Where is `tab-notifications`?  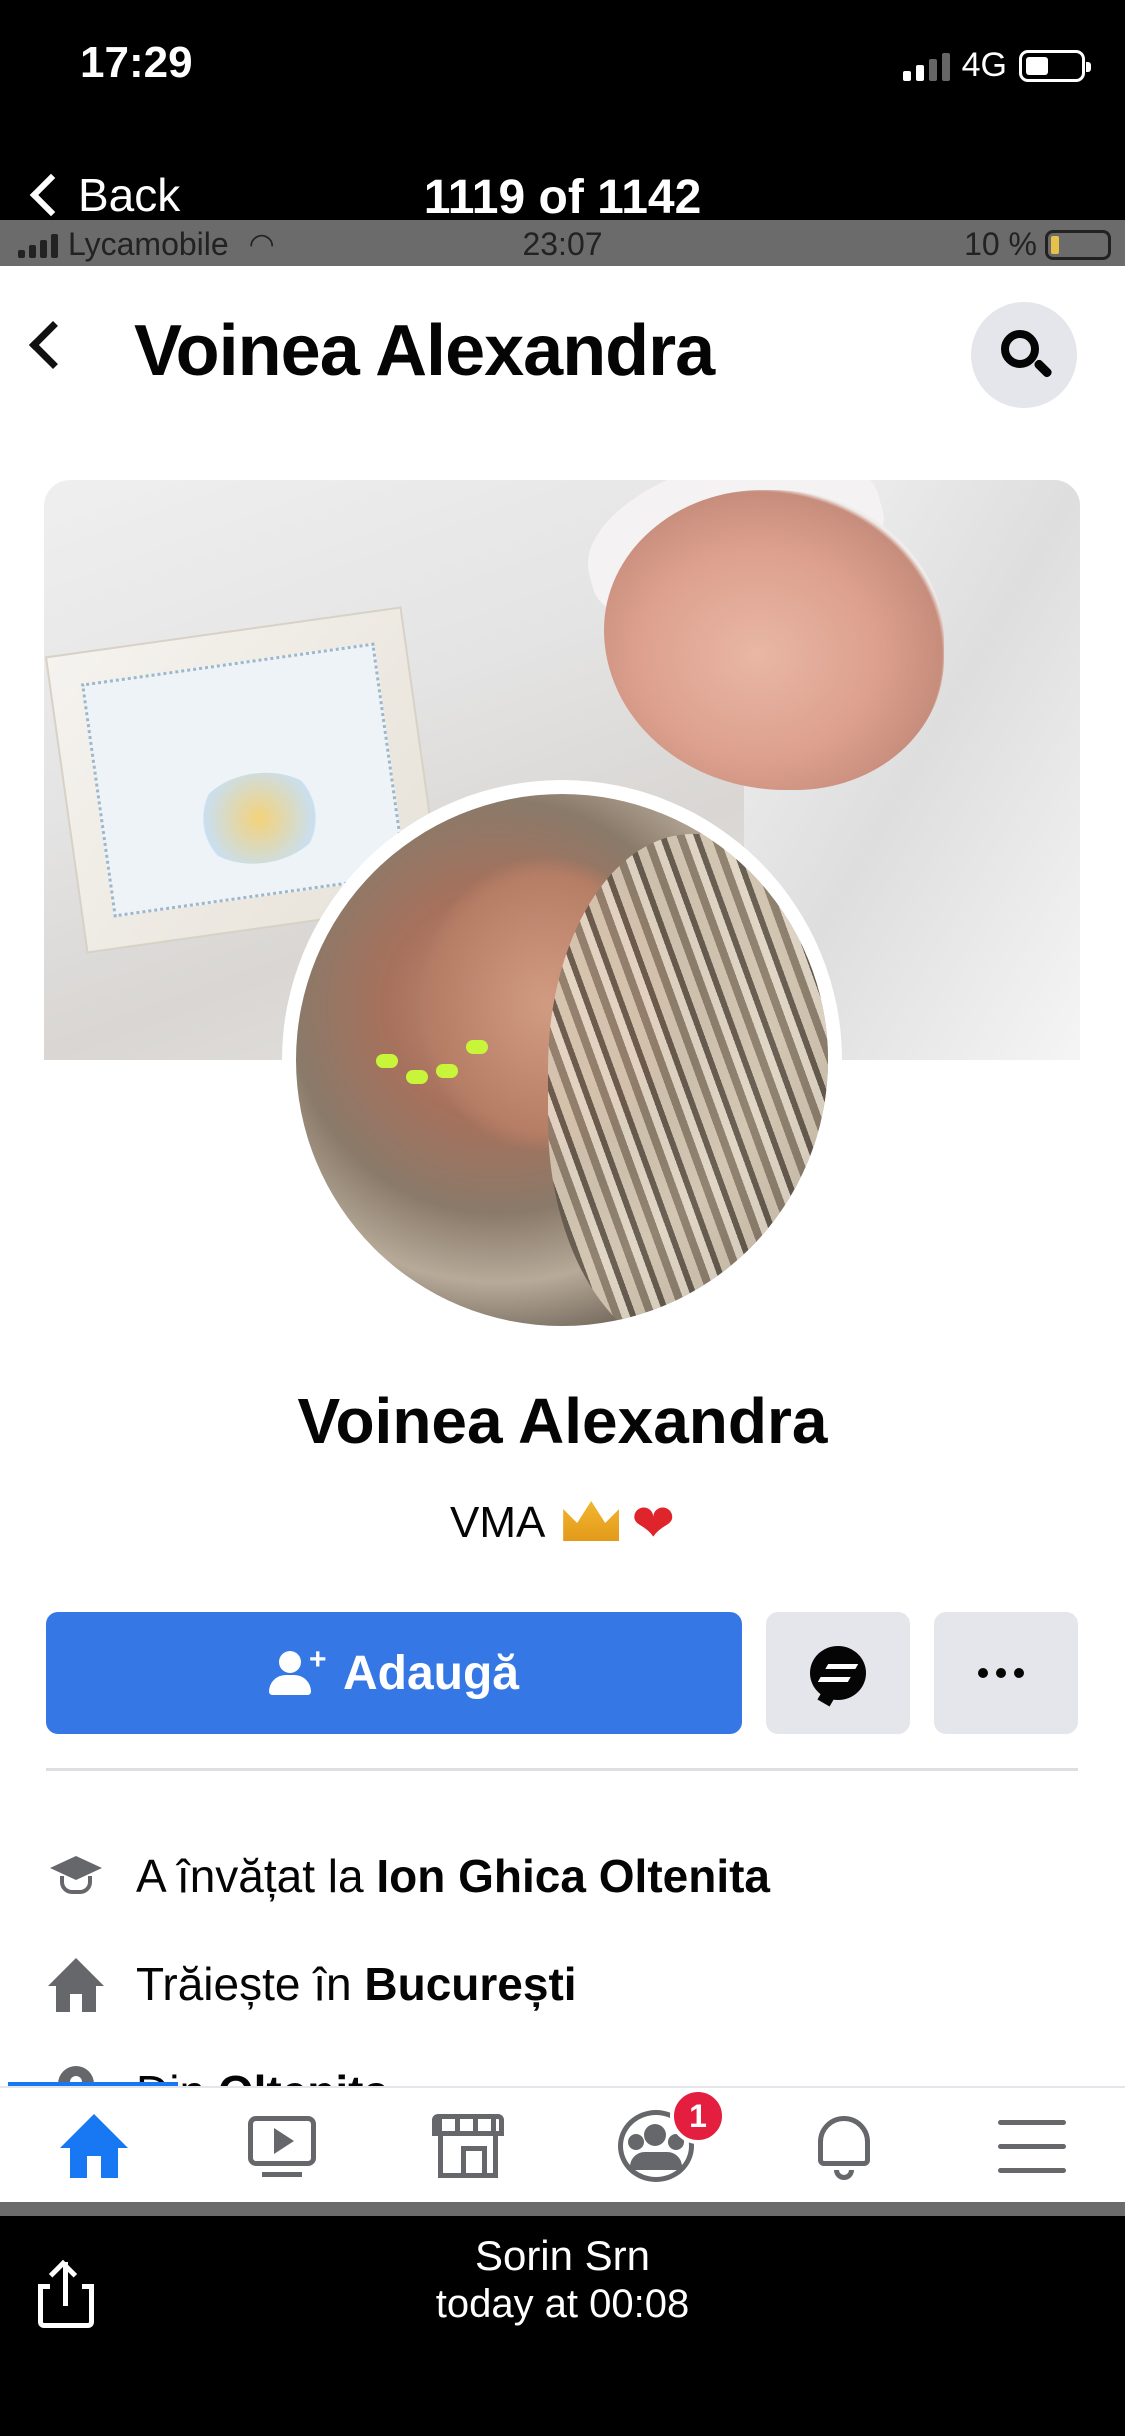 tab-notifications is located at coordinates (844, 2146).